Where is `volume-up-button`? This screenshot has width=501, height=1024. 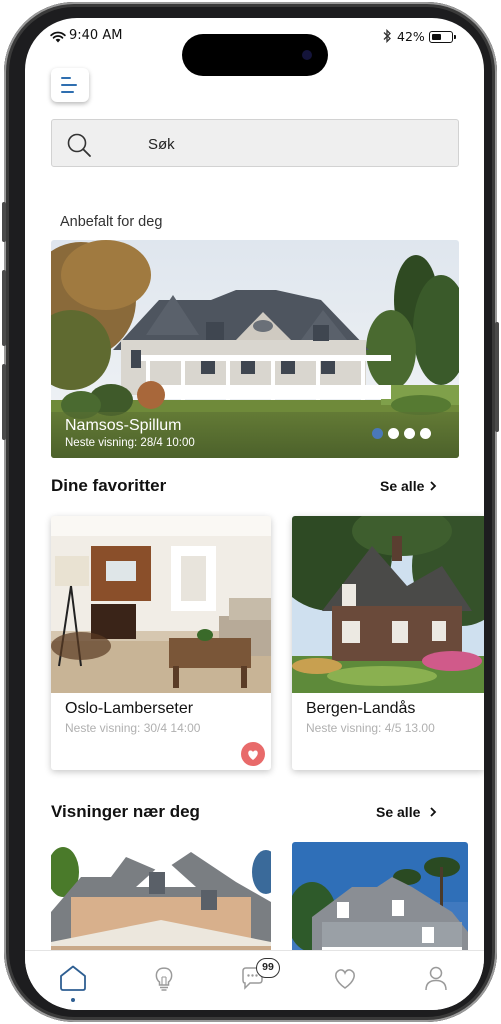 volume-up-button is located at coordinates (4, 308).